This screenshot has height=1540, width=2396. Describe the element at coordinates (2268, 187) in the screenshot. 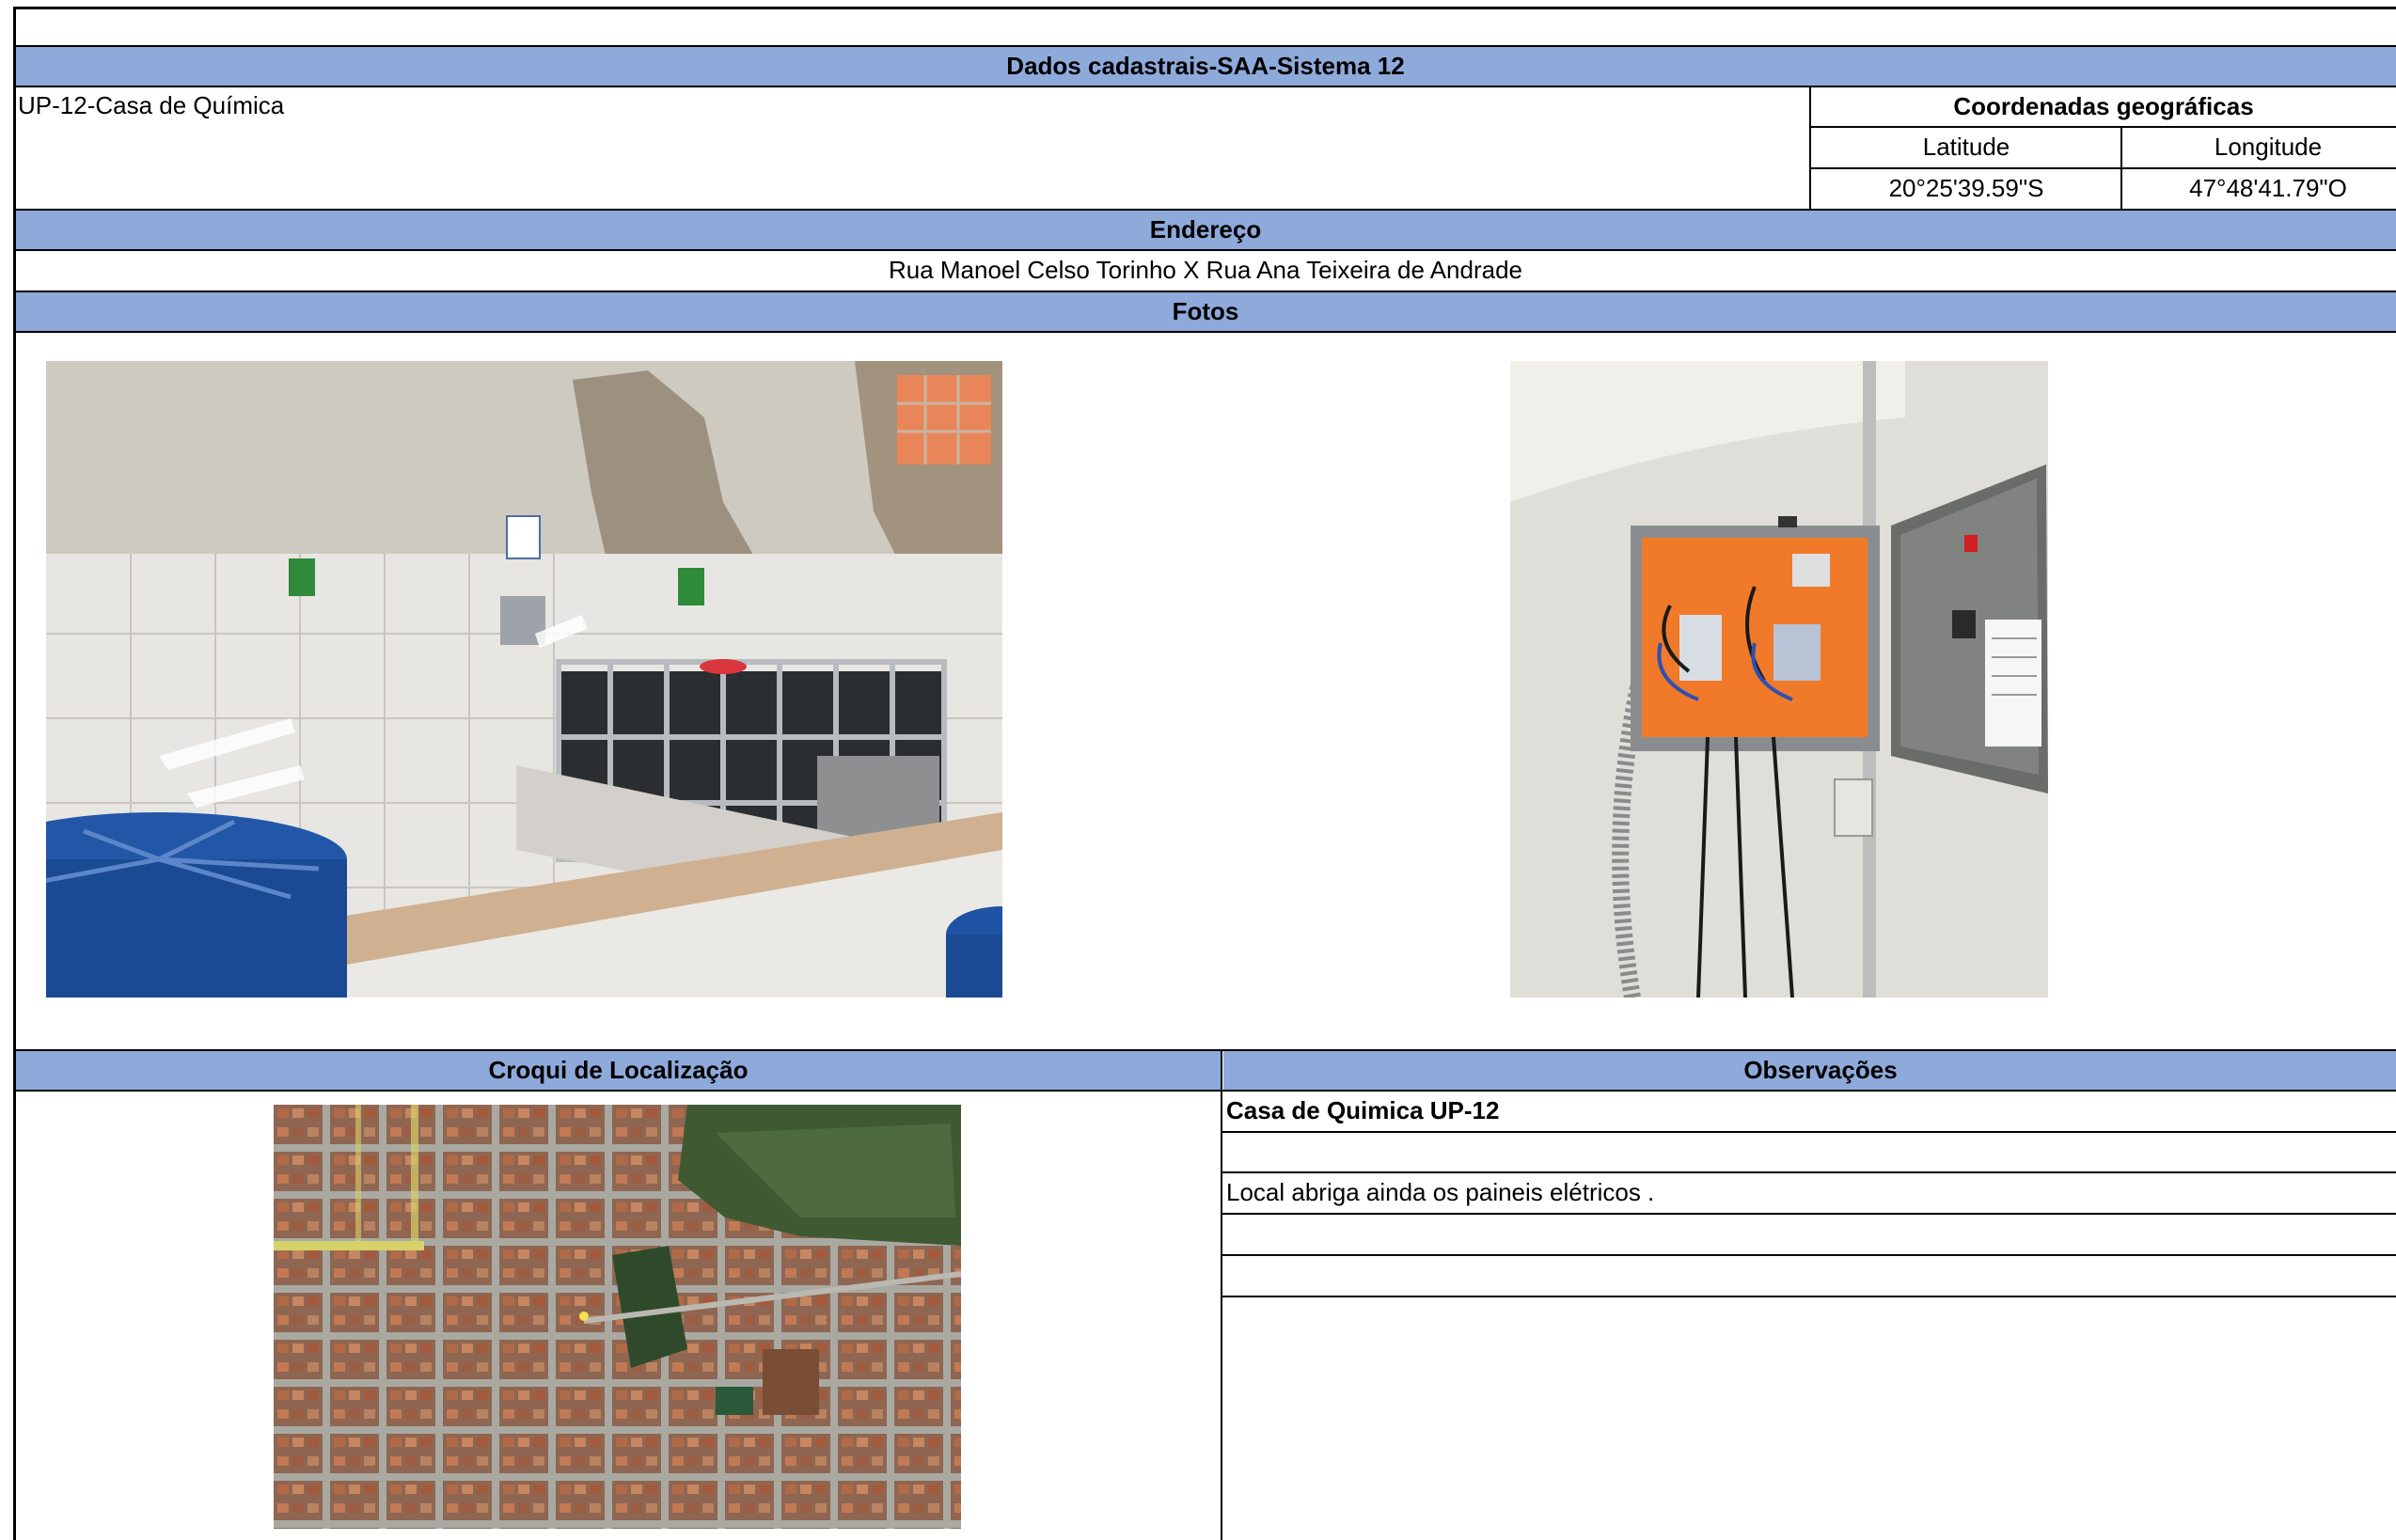

I see `longitude-value: 47°48'41.79"O` at that location.